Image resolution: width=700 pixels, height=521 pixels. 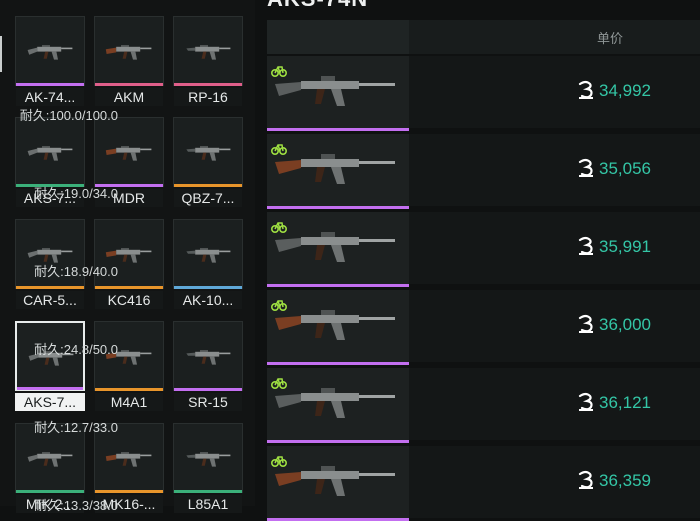 I want to click on listing-row: 耐久:18.9/40.0 35,991, so click(x=367, y=249).